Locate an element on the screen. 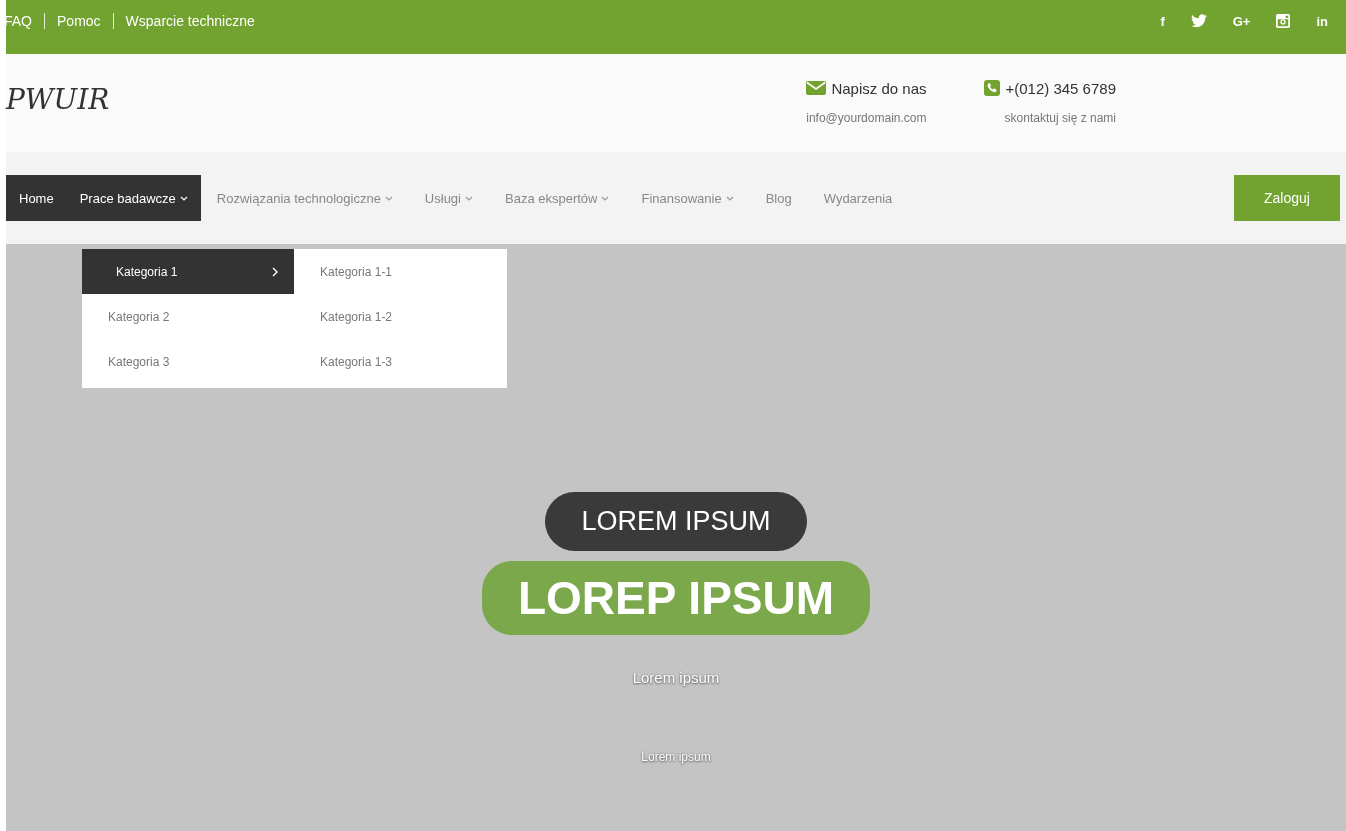 The image size is (1346, 831). top-link: Wsparcie techniczne is located at coordinates (190, 21).